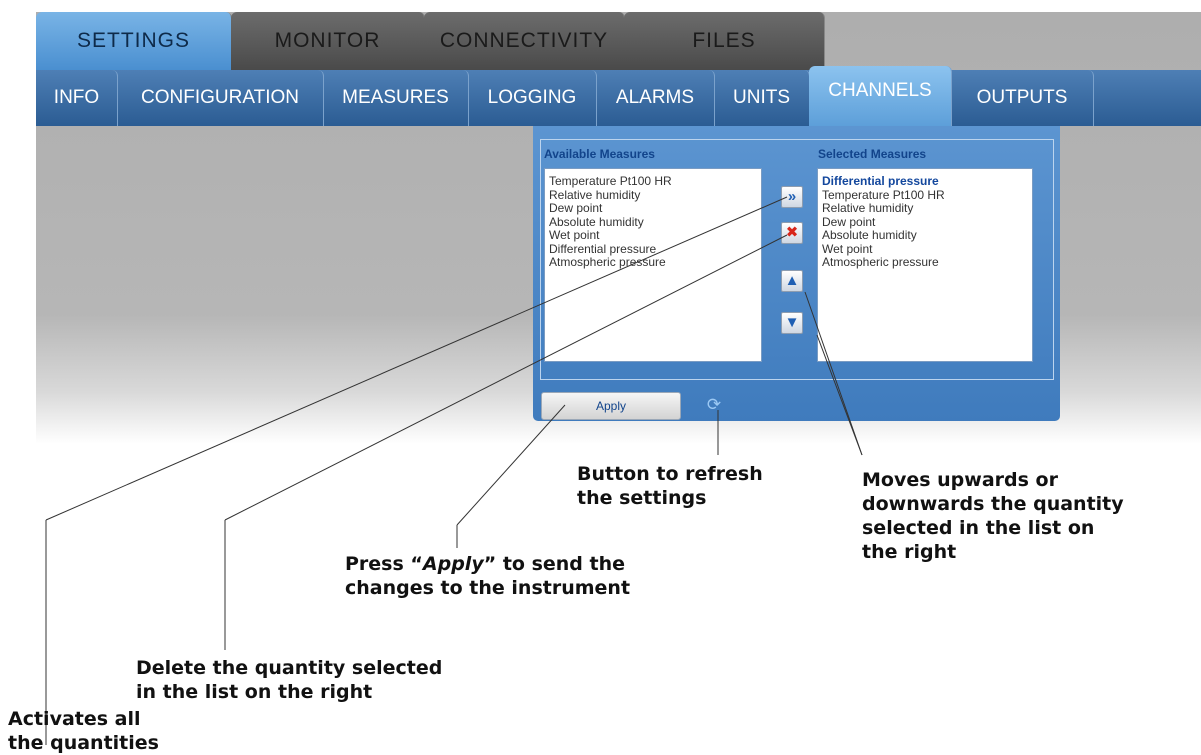  What do you see at coordinates (532, 98) in the screenshot?
I see `tab-logging: LOGGING` at bounding box center [532, 98].